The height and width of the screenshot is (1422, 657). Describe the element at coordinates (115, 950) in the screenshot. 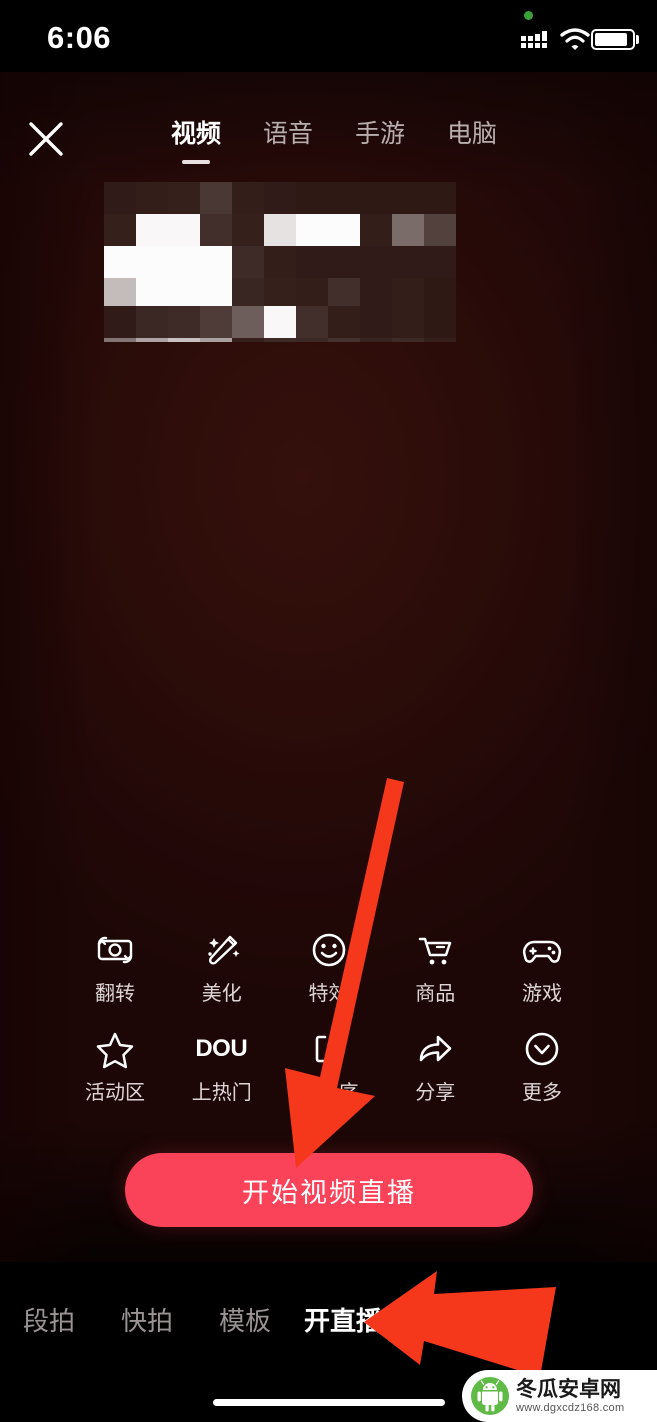

I see `camera-flip-icon` at that location.